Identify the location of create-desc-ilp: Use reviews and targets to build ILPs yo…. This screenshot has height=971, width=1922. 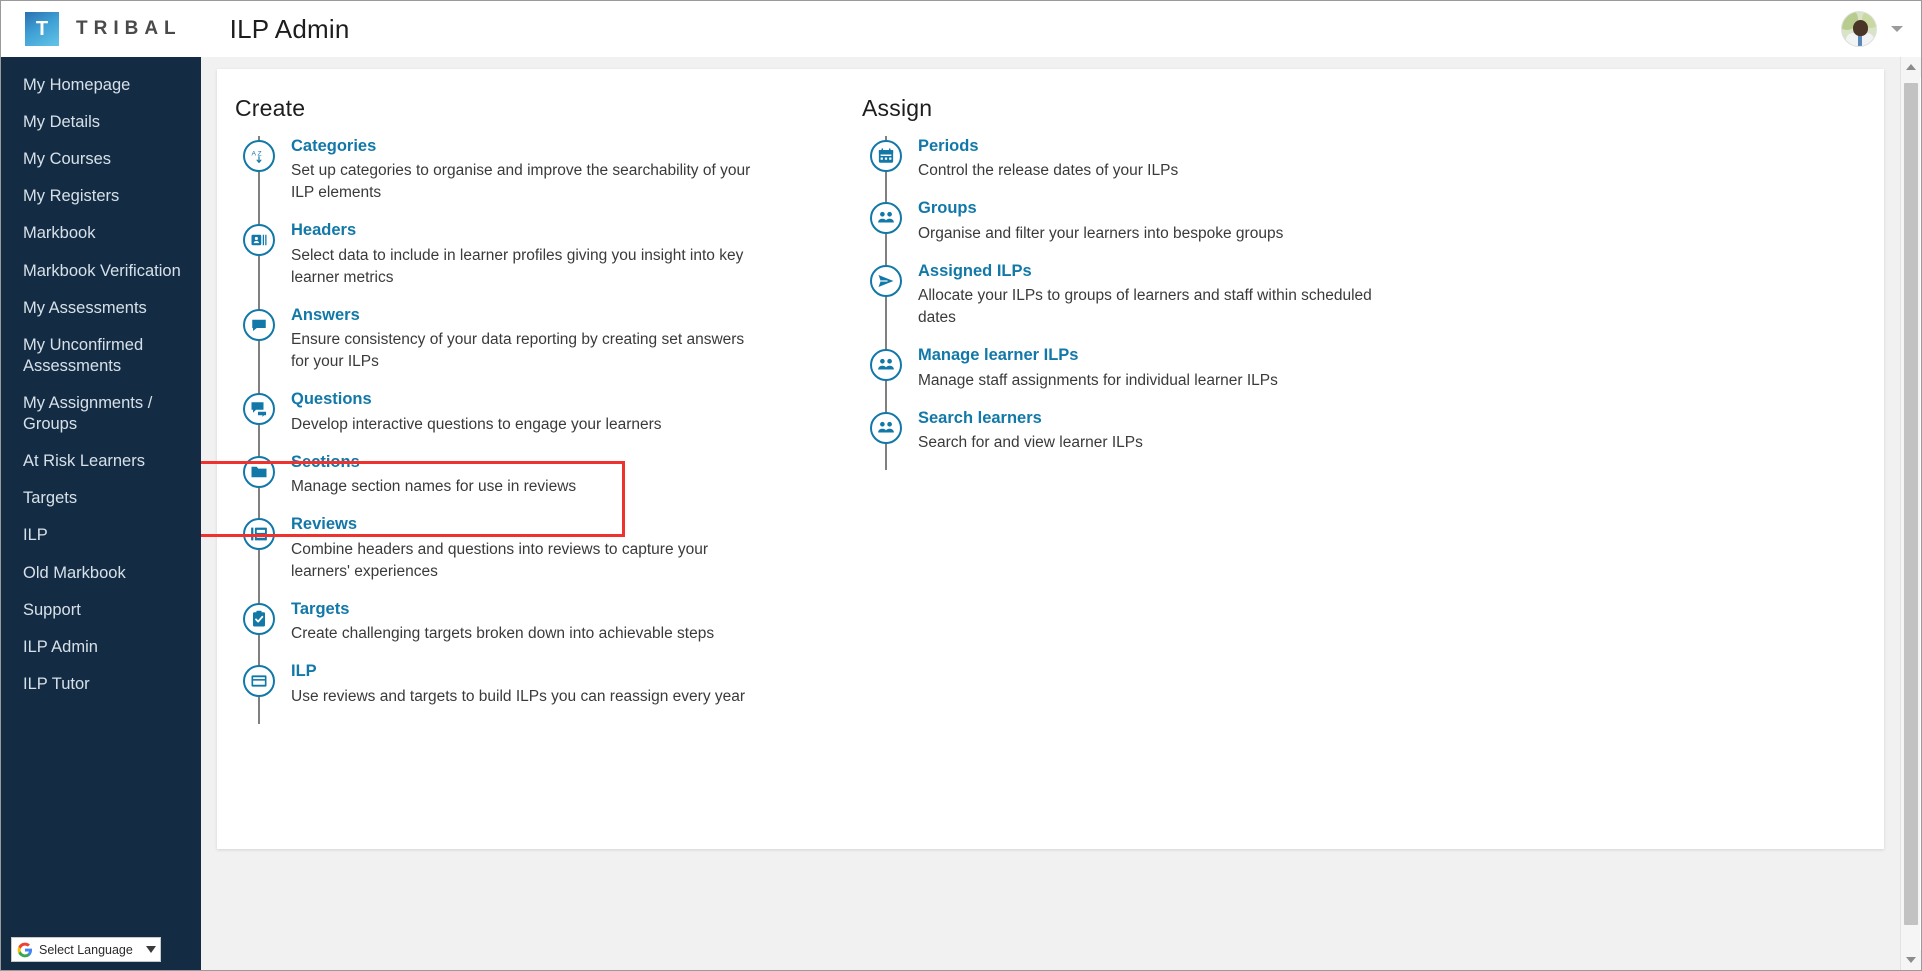
(518, 696).